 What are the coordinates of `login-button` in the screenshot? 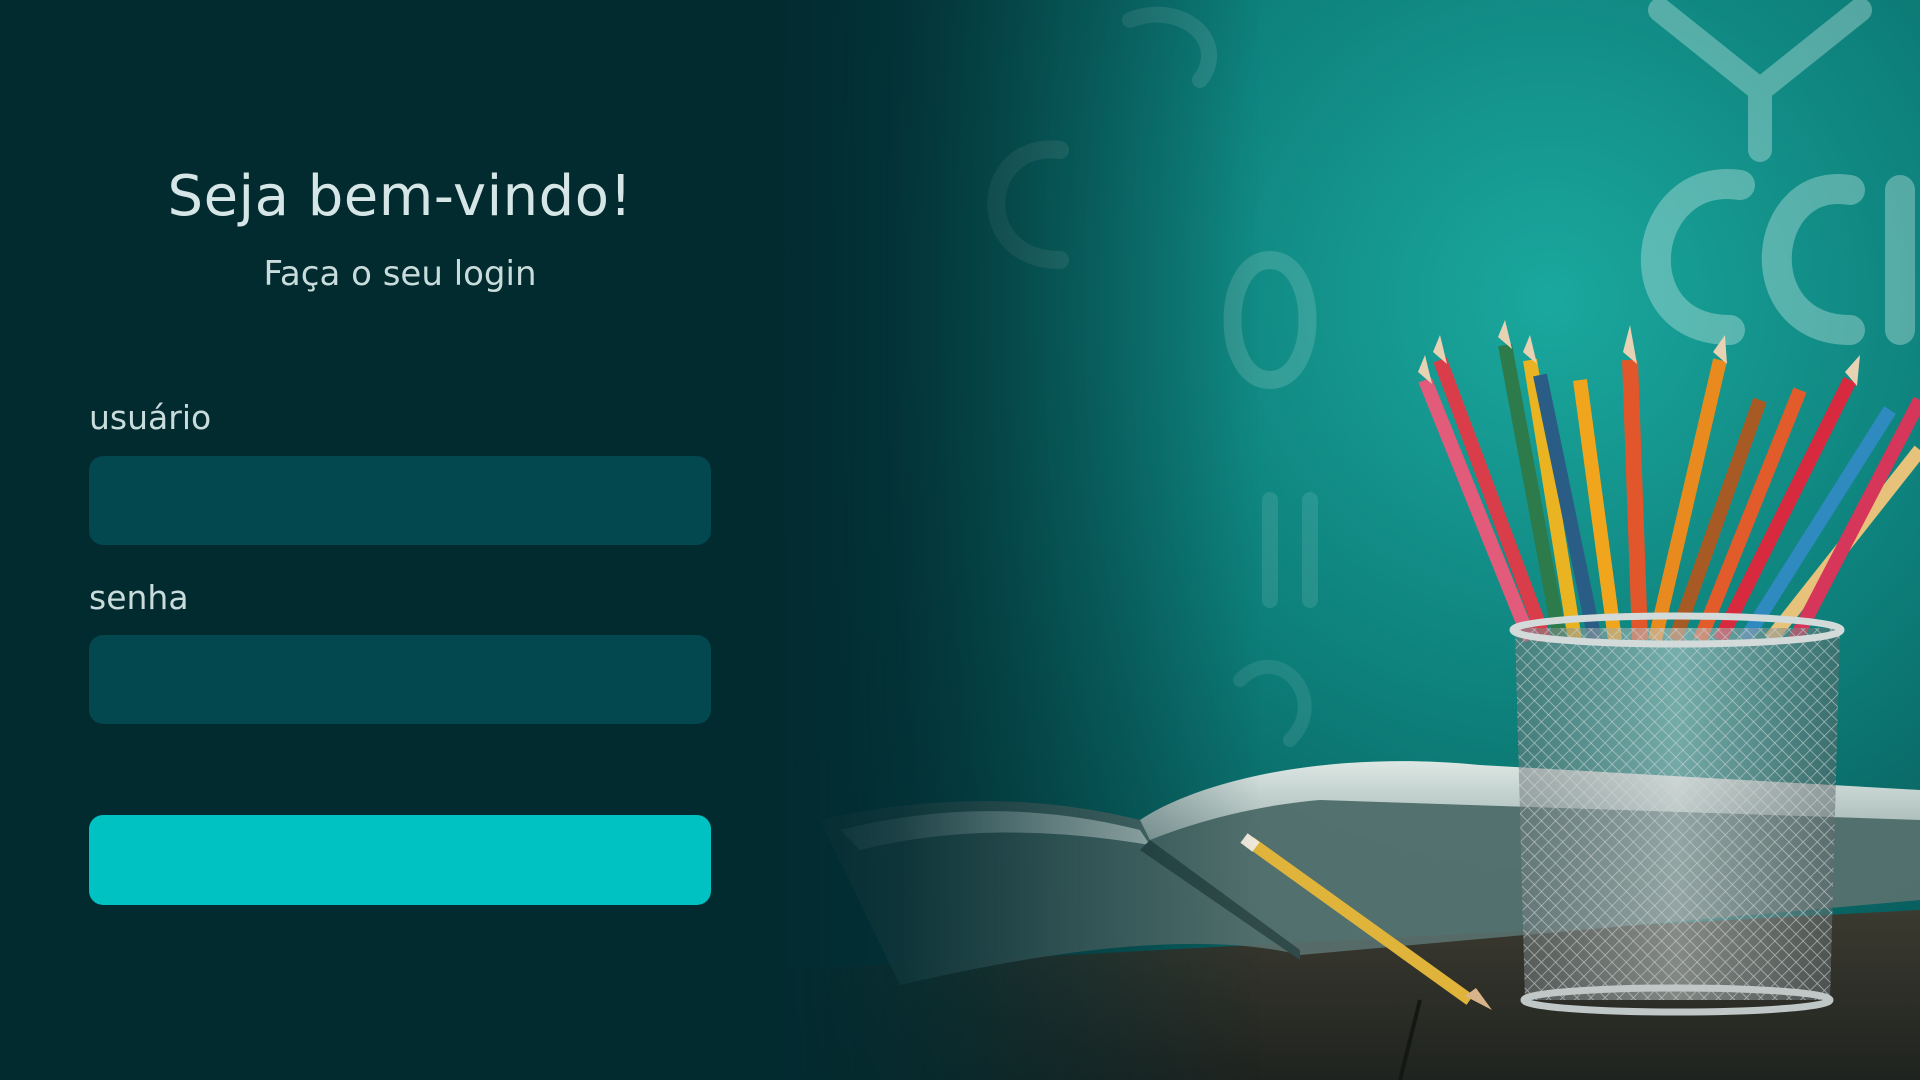 It's located at (400, 860).